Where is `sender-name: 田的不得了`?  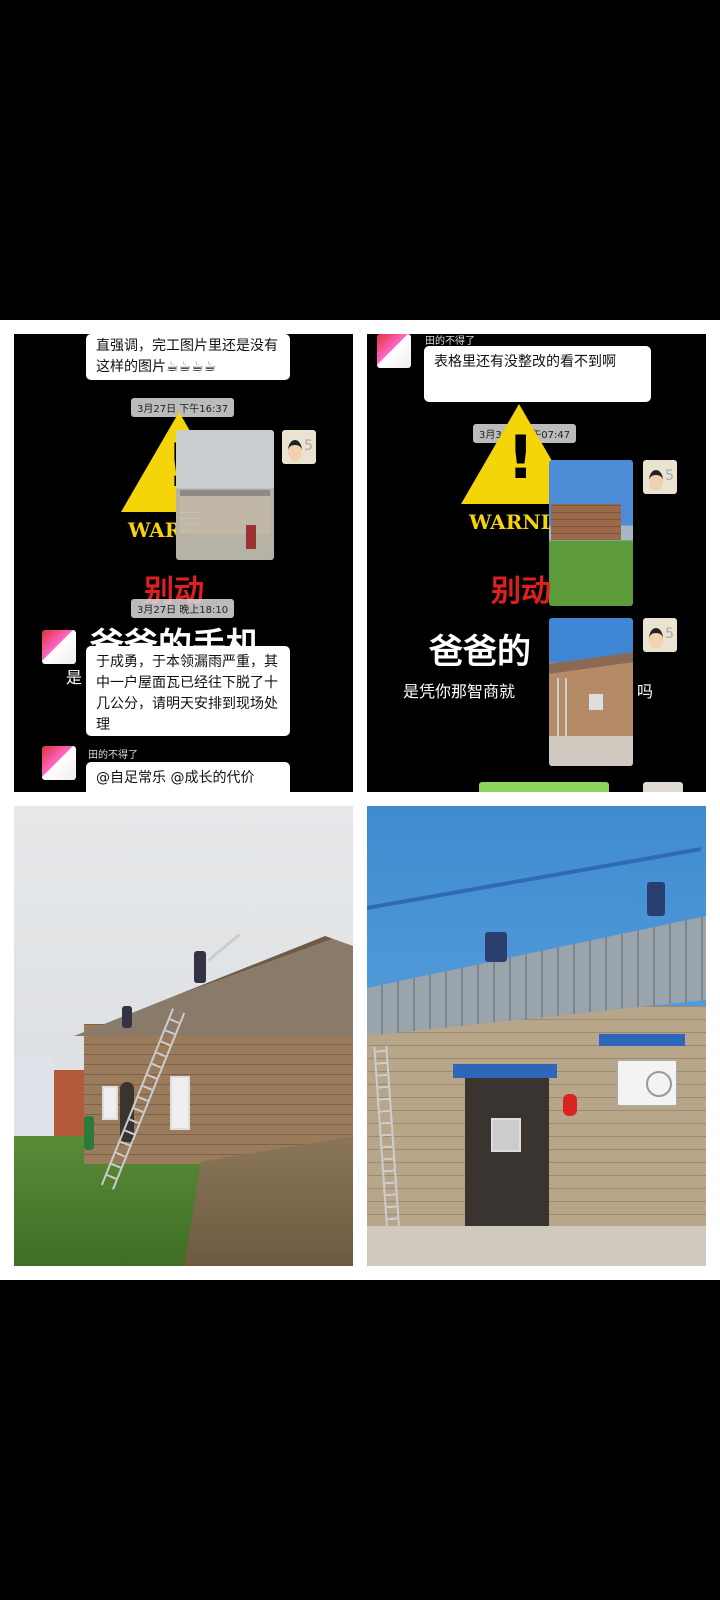
sender-name: 田的不得了 is located at coordinates (113, 755).